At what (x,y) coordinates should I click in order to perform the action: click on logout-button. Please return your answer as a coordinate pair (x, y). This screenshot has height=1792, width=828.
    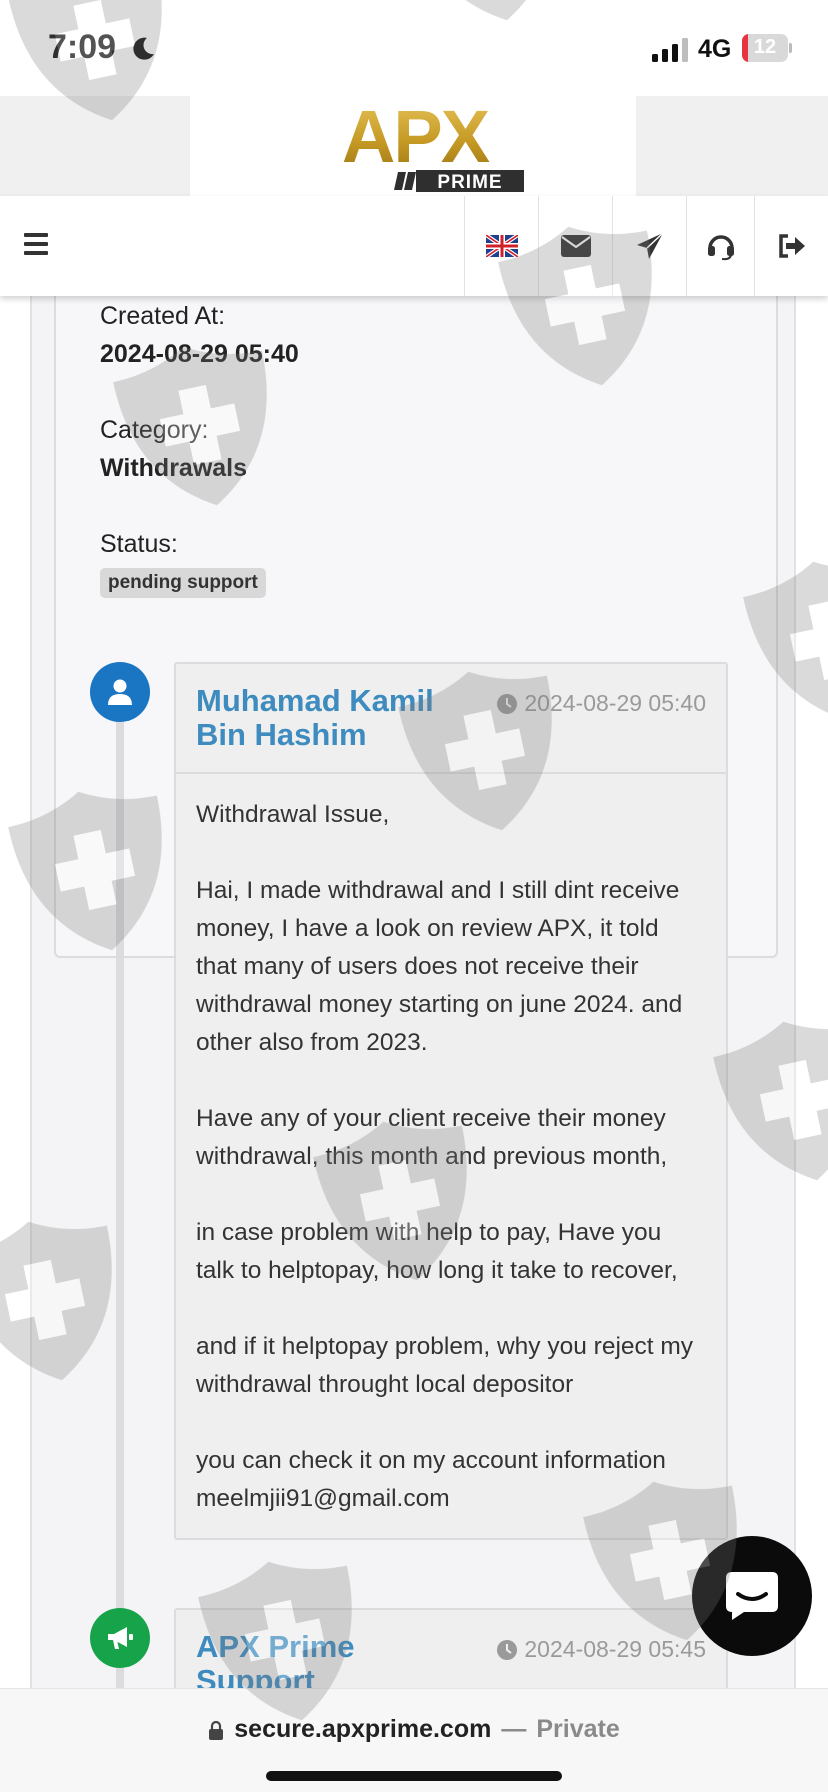
    Looking at the image, I should click on (791, 246).